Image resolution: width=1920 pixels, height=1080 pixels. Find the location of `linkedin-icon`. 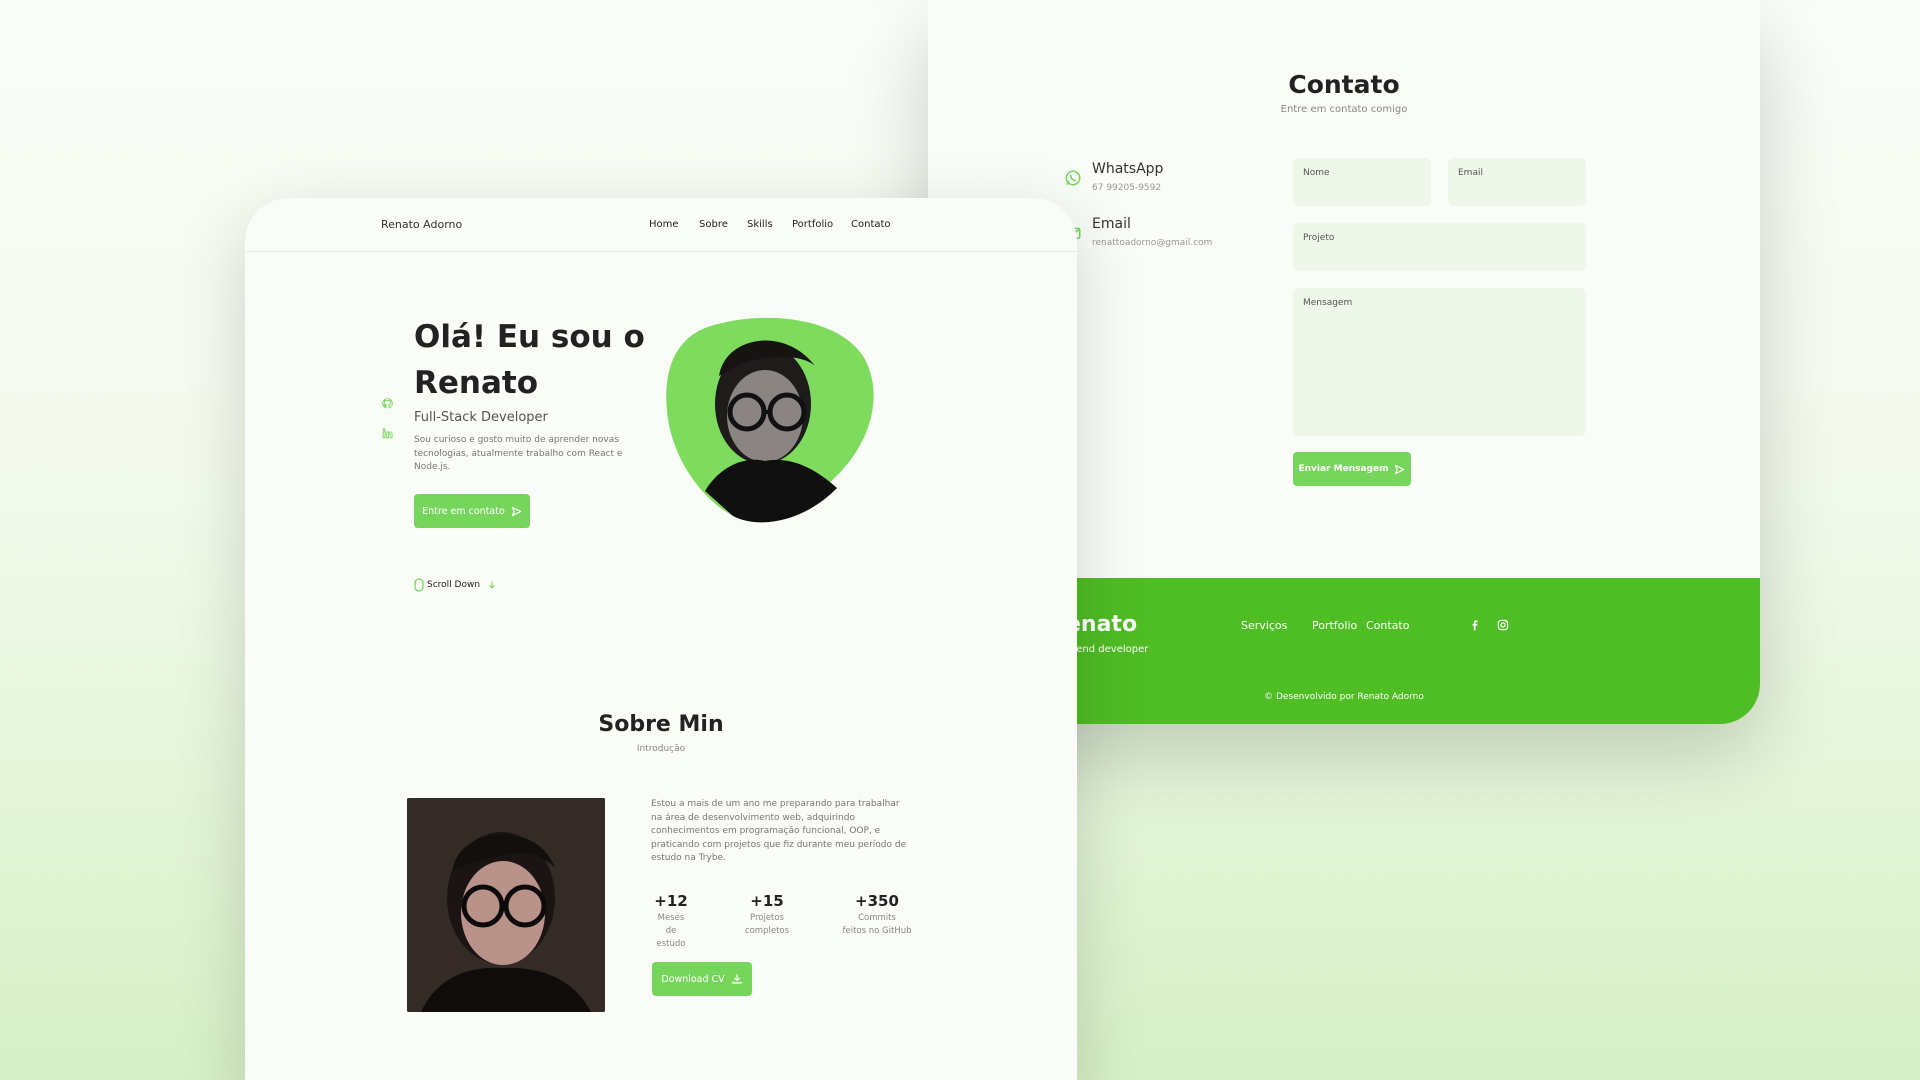

linkedin-icon is located at coordinates (387, 433).